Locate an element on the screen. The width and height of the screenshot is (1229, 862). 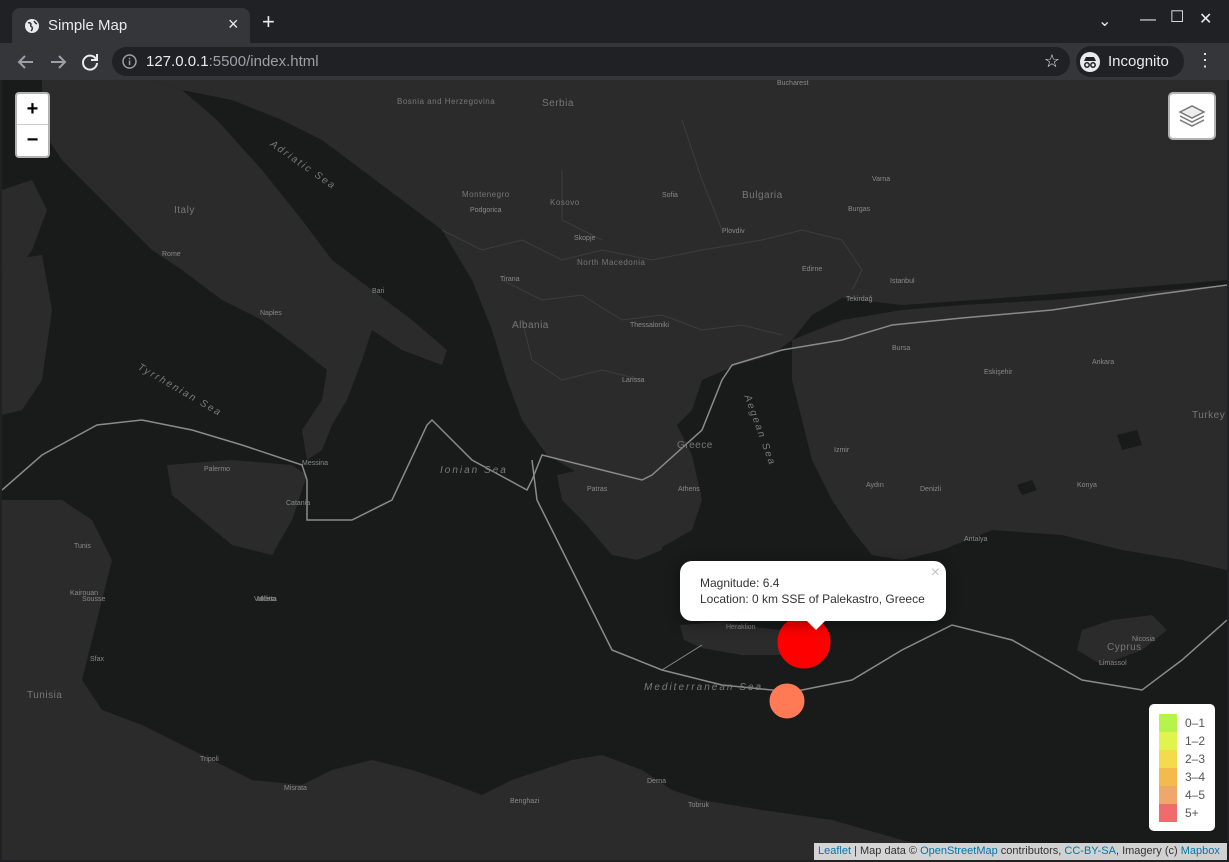
osm-link: OpenStreetMap is located at coordinates (959, 851).